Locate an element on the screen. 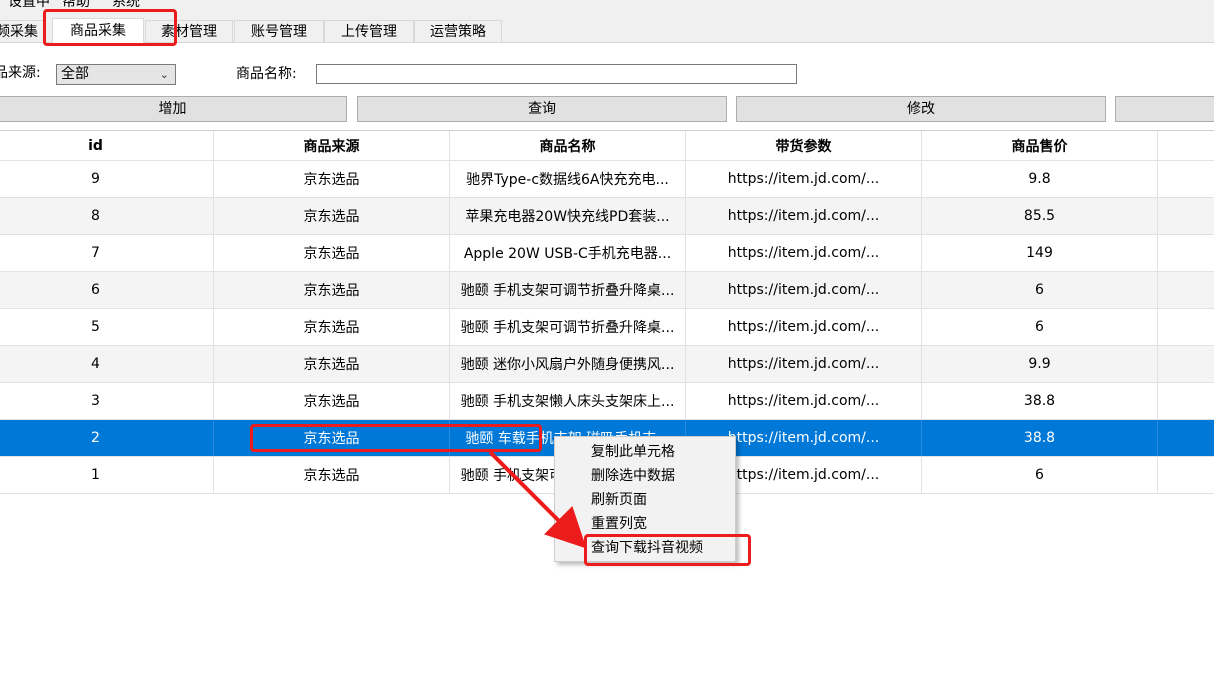 This screenshot has width=1214, height=699. query-button: 查询 is located at coordinates (542, 109).